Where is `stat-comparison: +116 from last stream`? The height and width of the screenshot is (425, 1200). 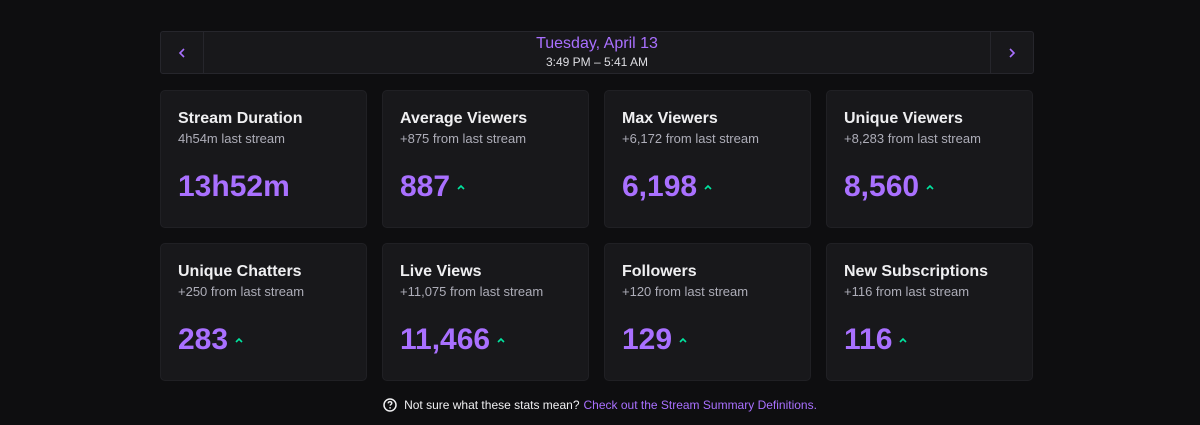 stat-comparison: +116 from last stream is located at coordinates (907, 291).